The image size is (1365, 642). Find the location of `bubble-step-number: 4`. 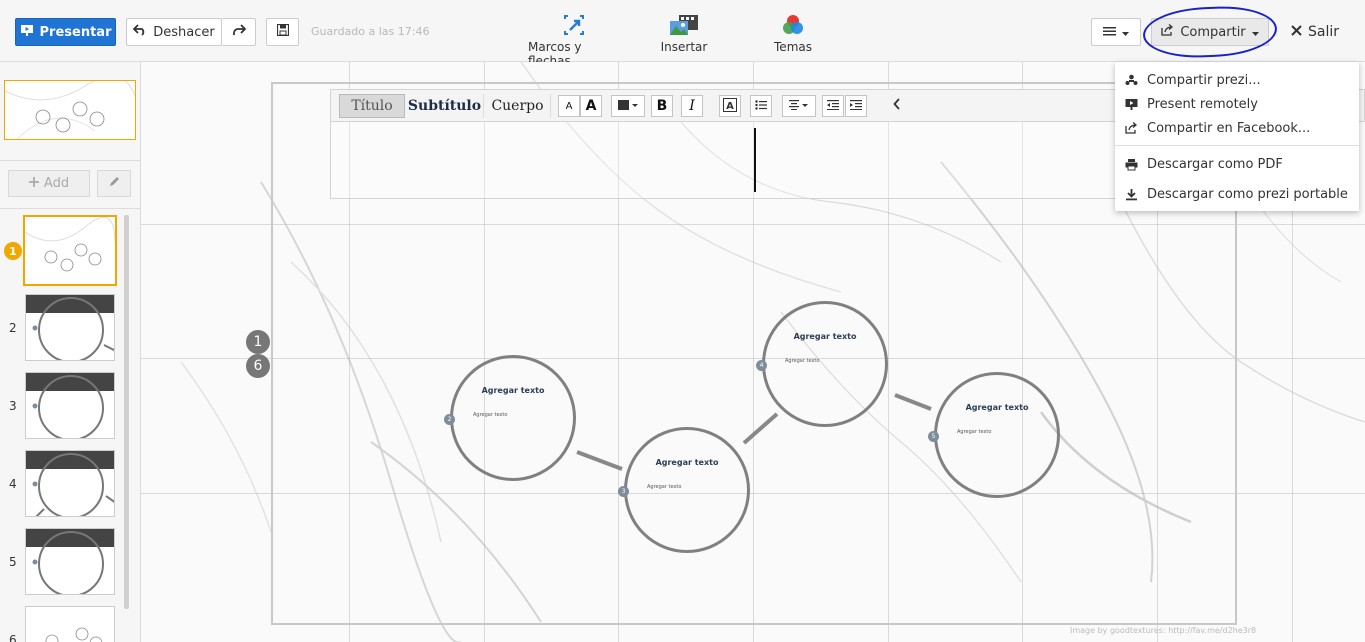

bubble-step-number: 4 is located at coordinates (761, 365).